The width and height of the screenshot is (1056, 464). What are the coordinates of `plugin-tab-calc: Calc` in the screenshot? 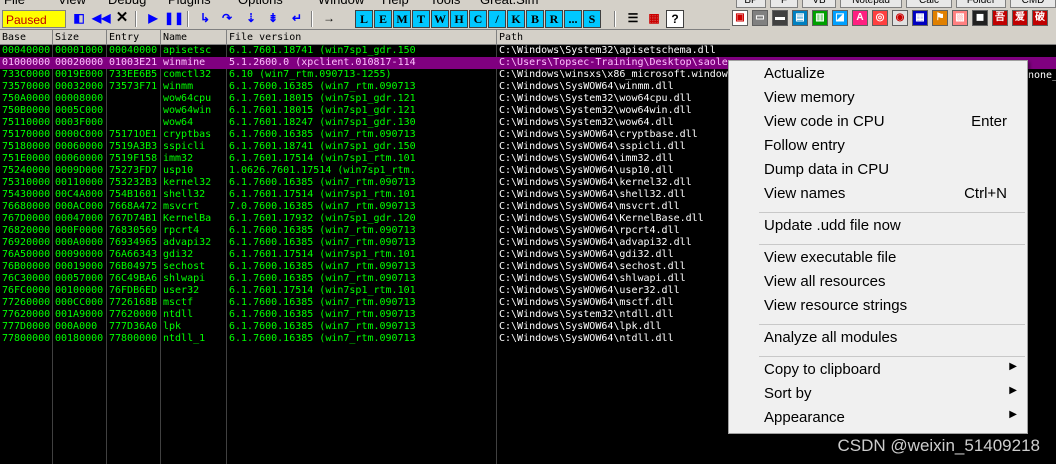 It's located at (929, 4).